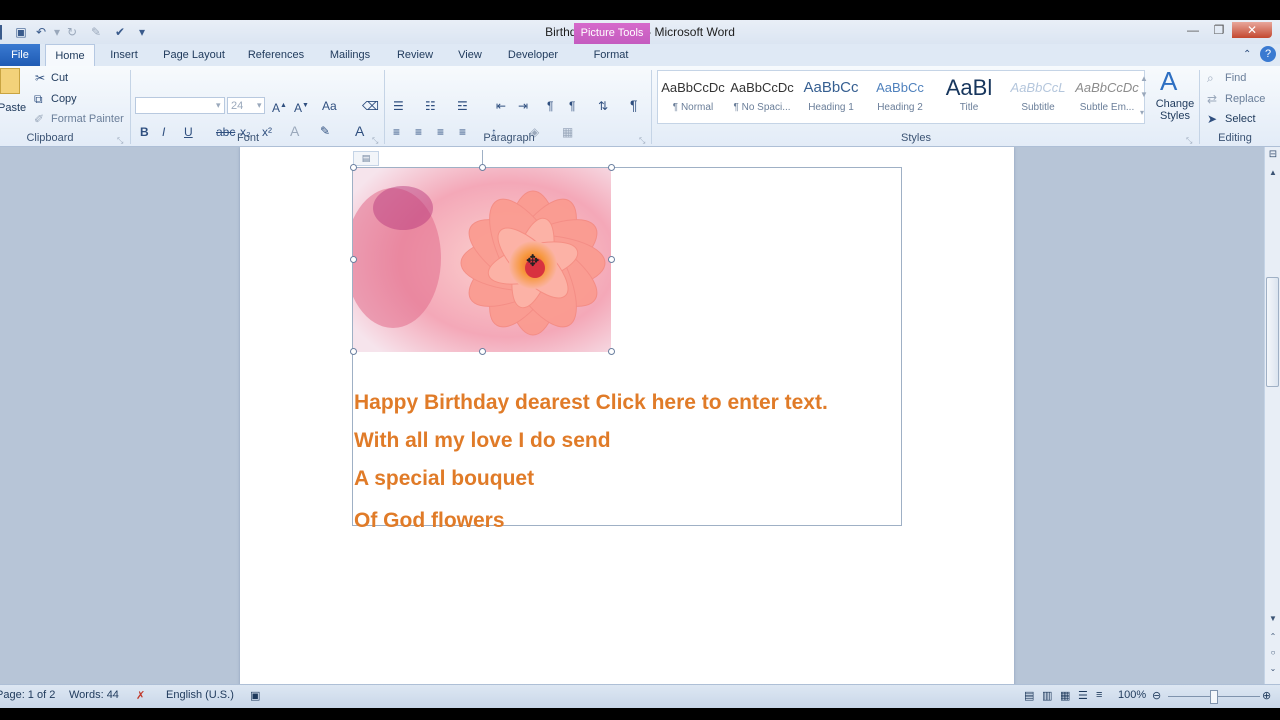 The image size is (1280, 720). What do you see at coordinates (1132, 695) in the screenshot?
I see `zoom-level: 100%` at bounding box center [1132, 695].